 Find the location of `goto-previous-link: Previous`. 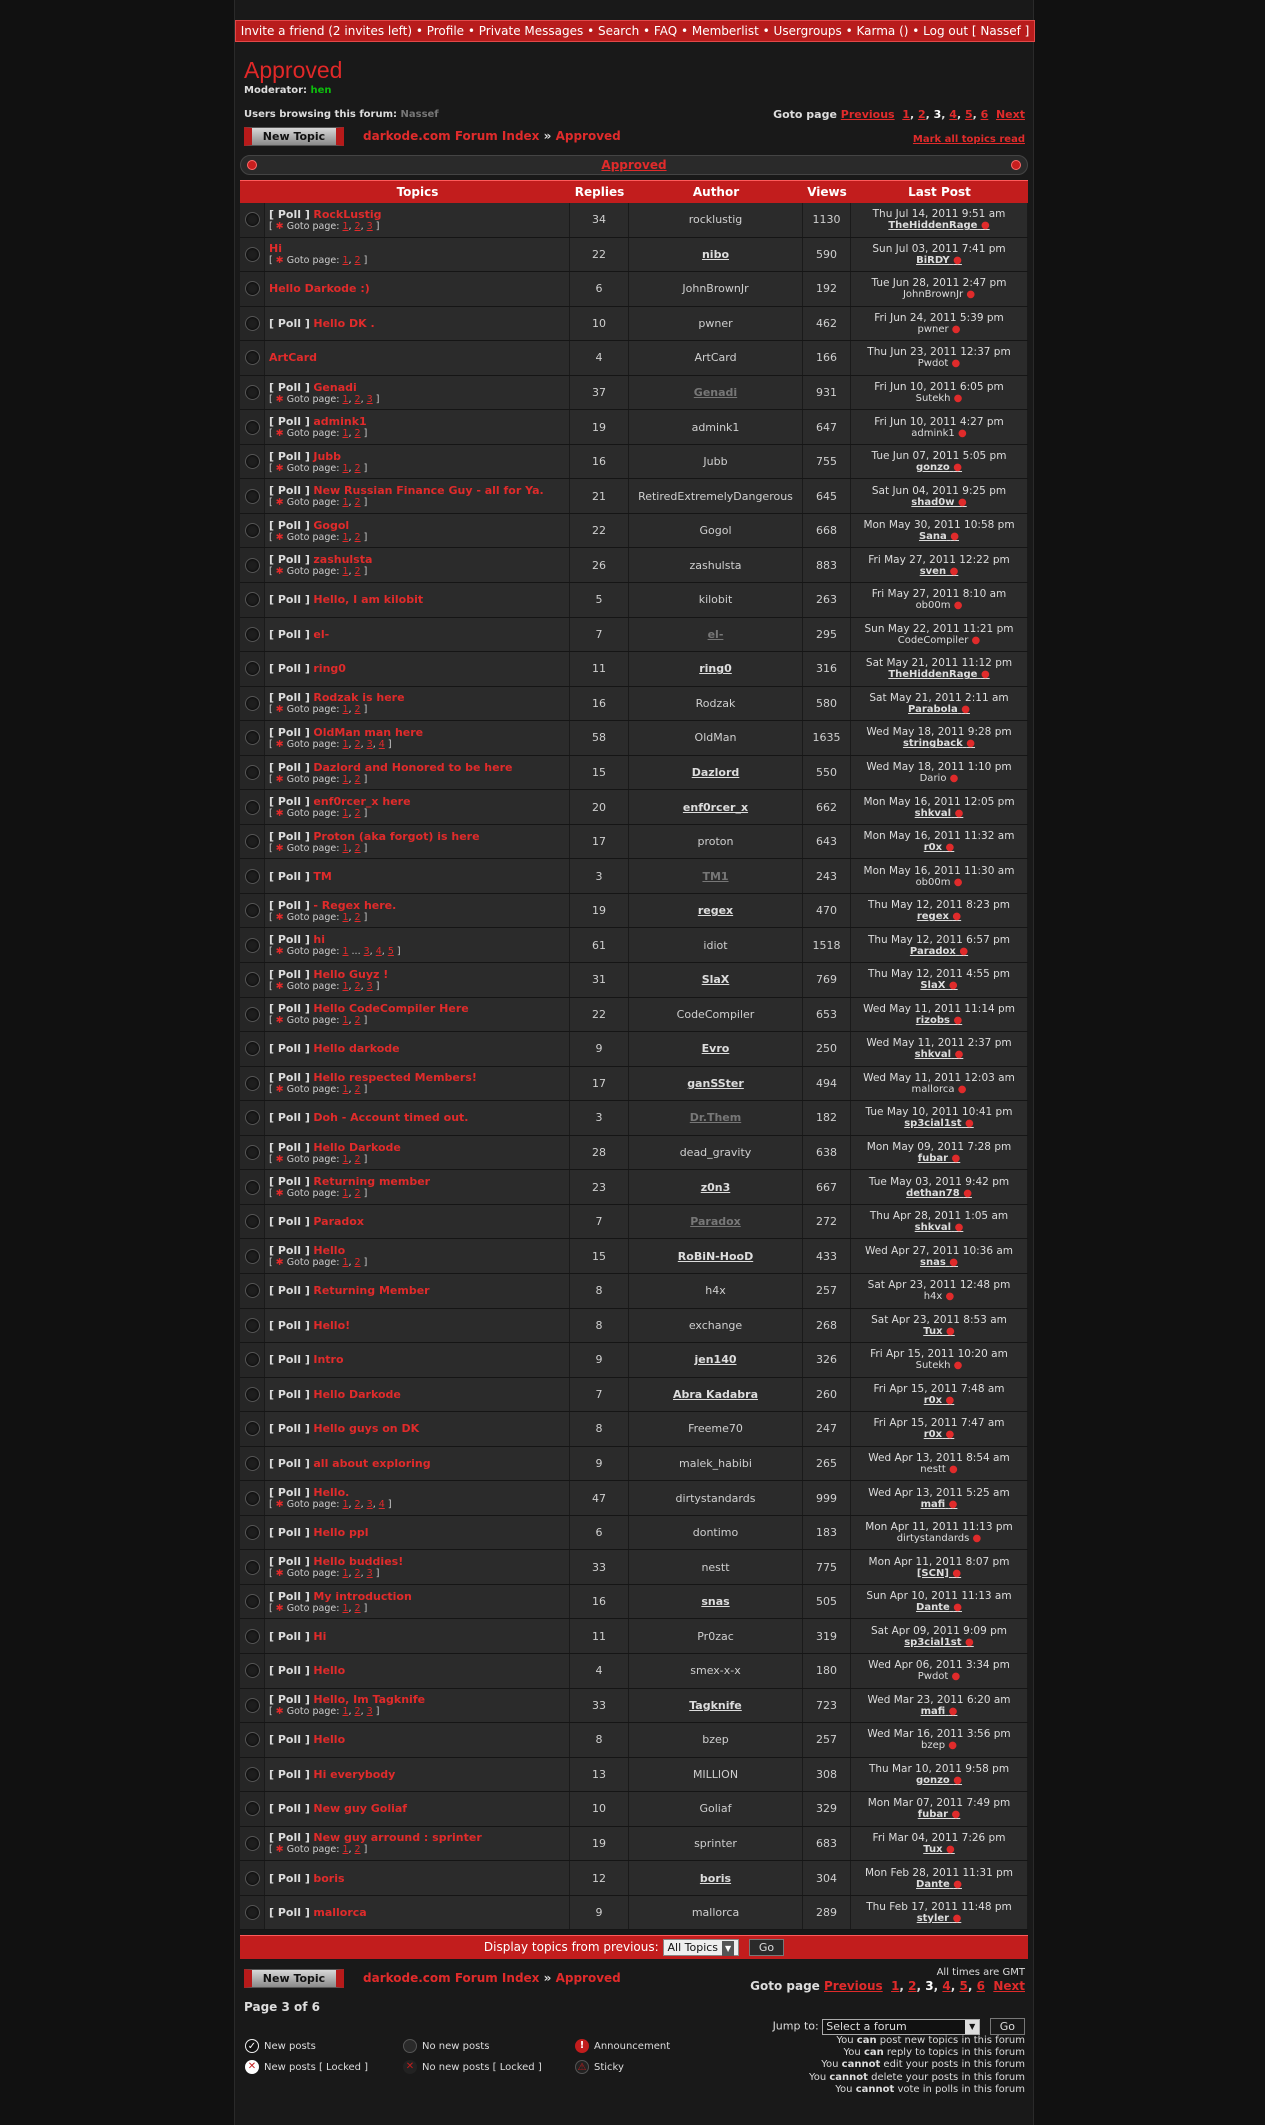

goto-previous-link: Previous is located at coordinates (853, 1986).